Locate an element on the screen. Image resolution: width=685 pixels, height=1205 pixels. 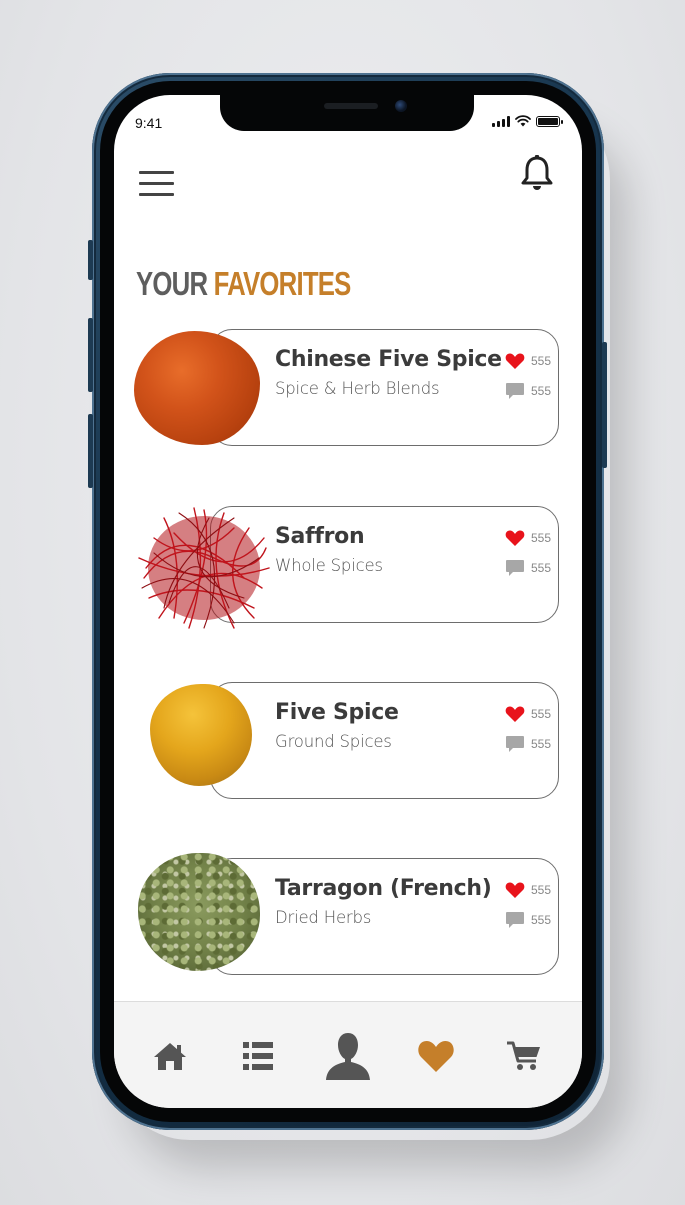
front-camera is located at coordinates (401, 106).